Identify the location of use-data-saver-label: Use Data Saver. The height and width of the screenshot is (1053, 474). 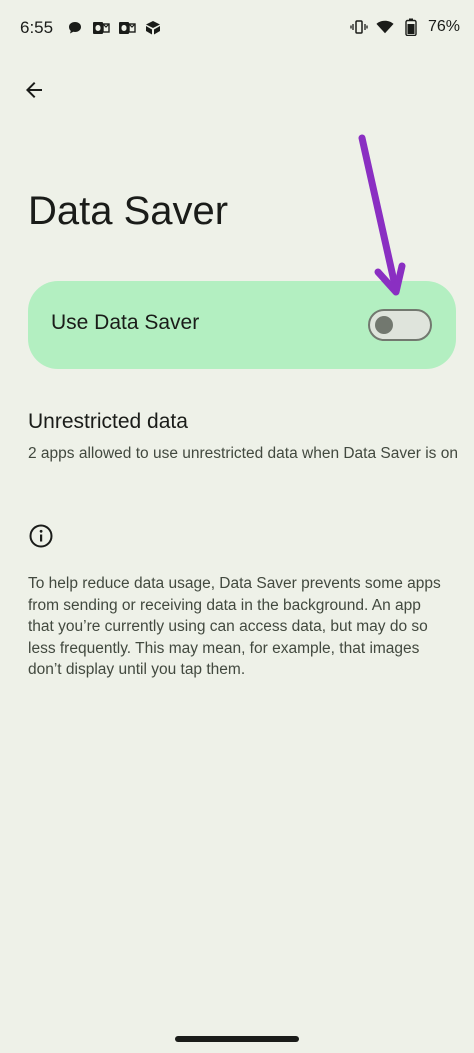
(125, 322).